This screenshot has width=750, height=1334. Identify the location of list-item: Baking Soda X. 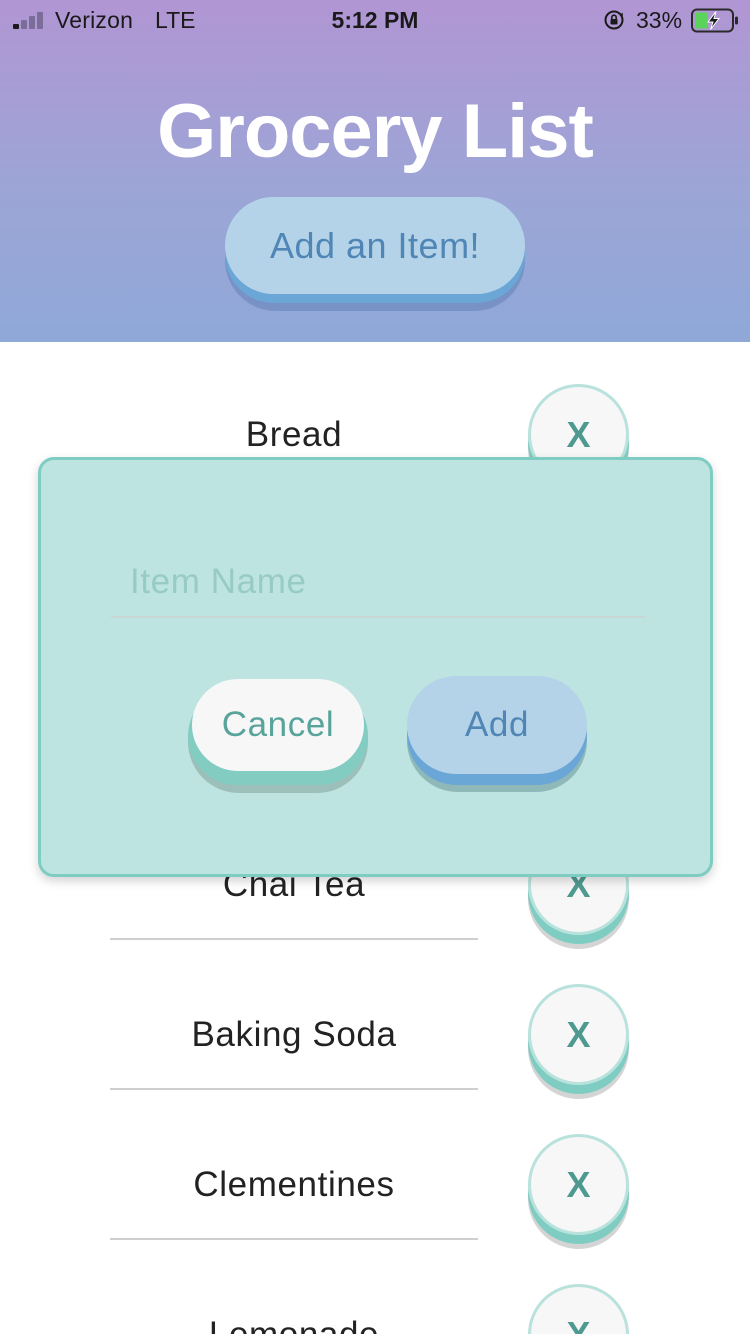
(375, 1020).